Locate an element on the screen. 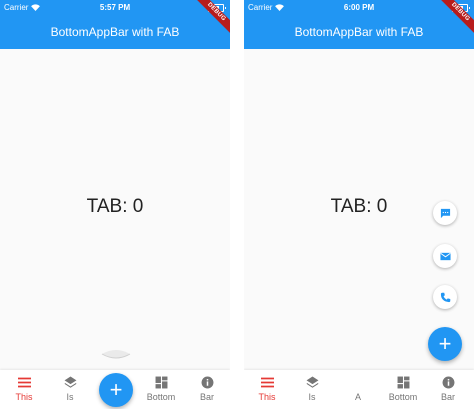  bottom-app-bar: This Is A Bottom Bar is located at coordinates (359, 389).